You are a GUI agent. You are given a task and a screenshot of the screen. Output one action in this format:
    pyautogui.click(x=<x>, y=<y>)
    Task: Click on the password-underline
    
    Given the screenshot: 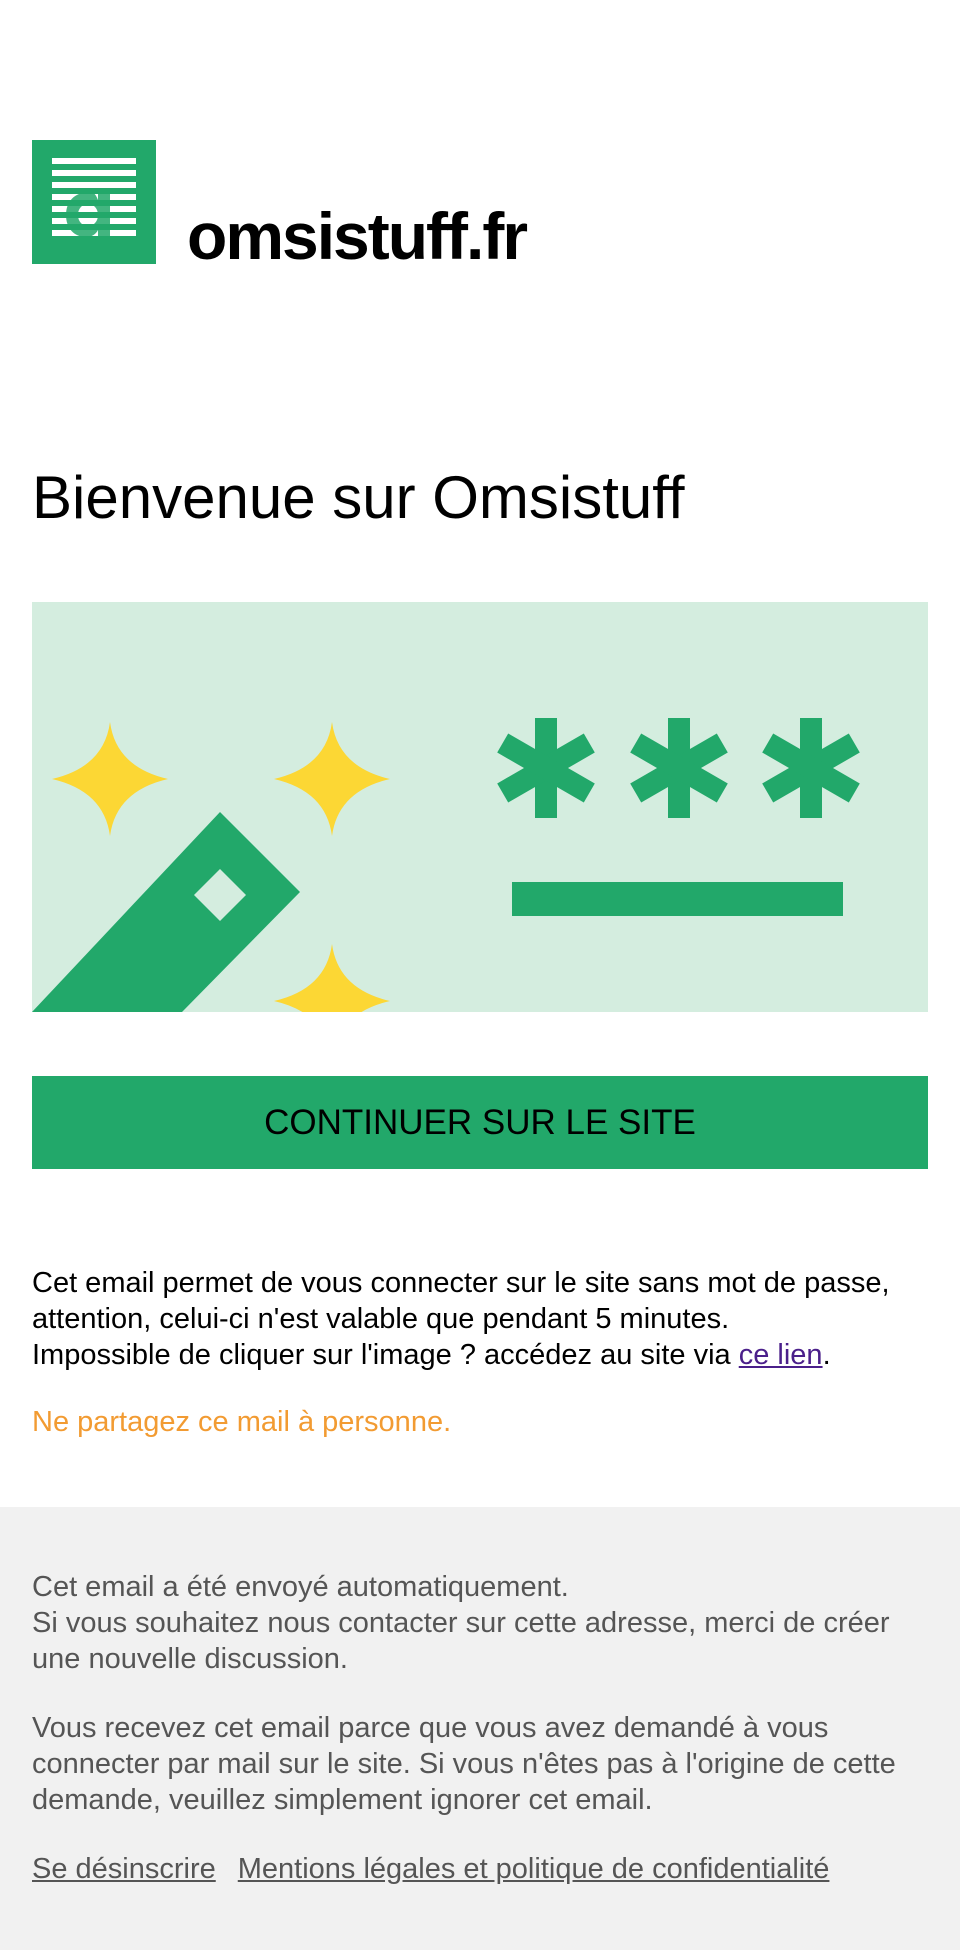 What is the action you would take?
    pyautogui.click(x=677, y=899)
    